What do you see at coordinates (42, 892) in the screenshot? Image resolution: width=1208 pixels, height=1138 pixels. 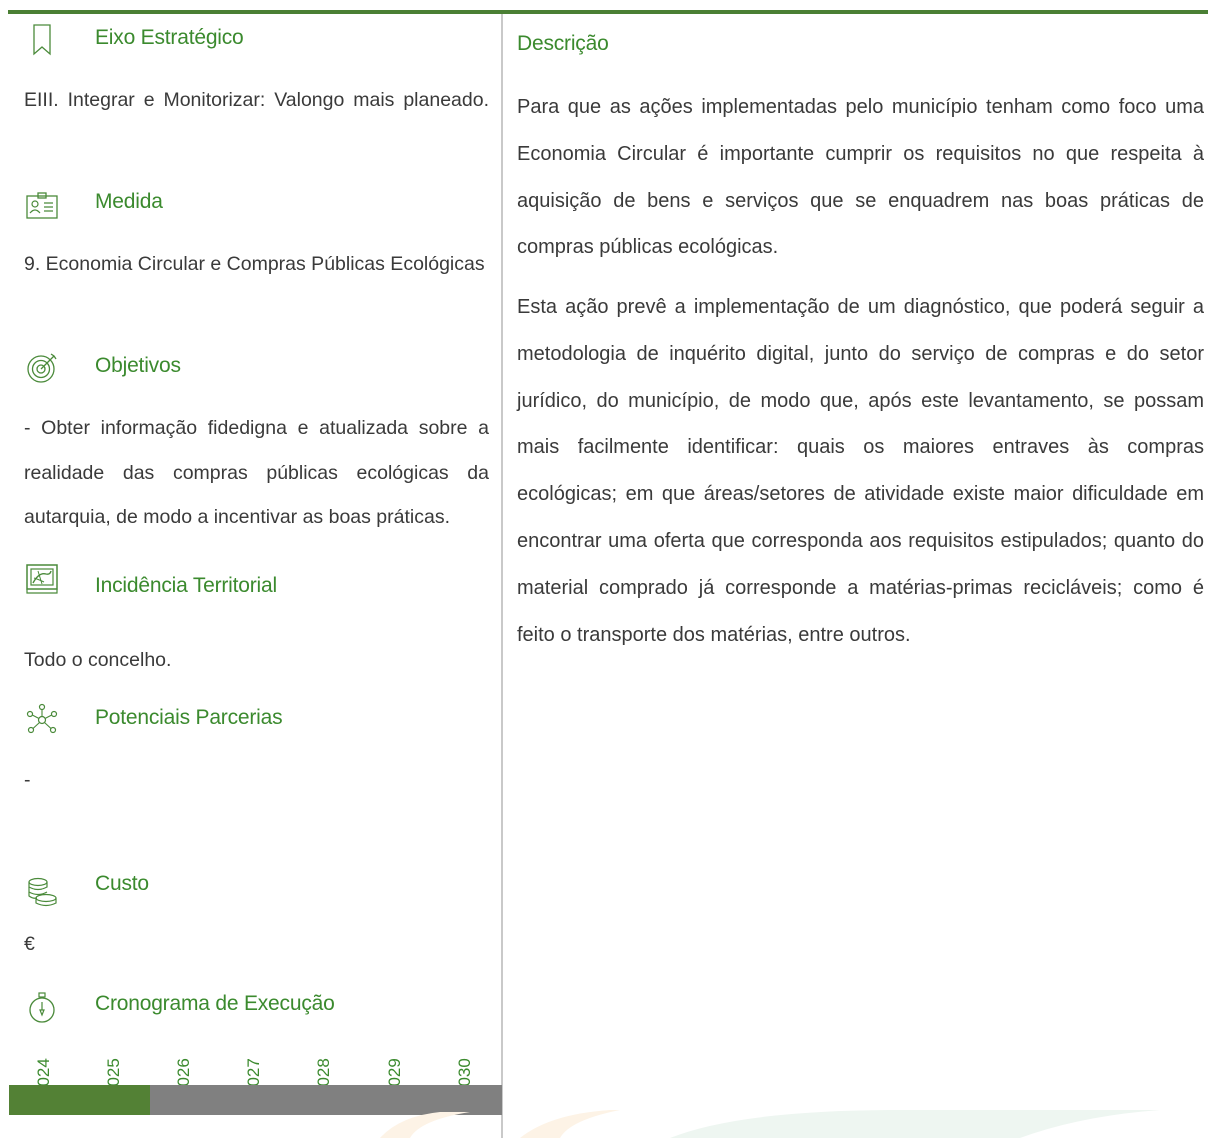 I see `coins-icon` at bounding box center [42, 892].